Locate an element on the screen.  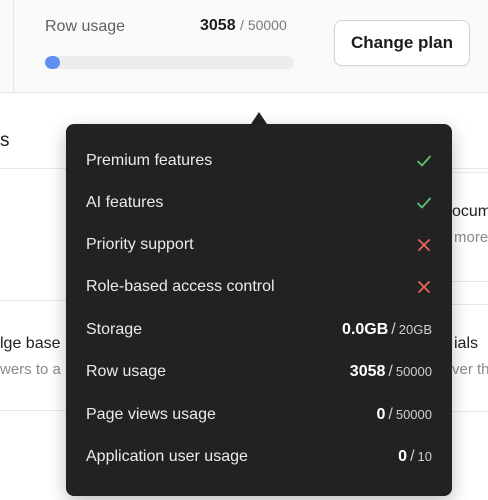
usage-label: Storage is located at coordinates (114, 329).